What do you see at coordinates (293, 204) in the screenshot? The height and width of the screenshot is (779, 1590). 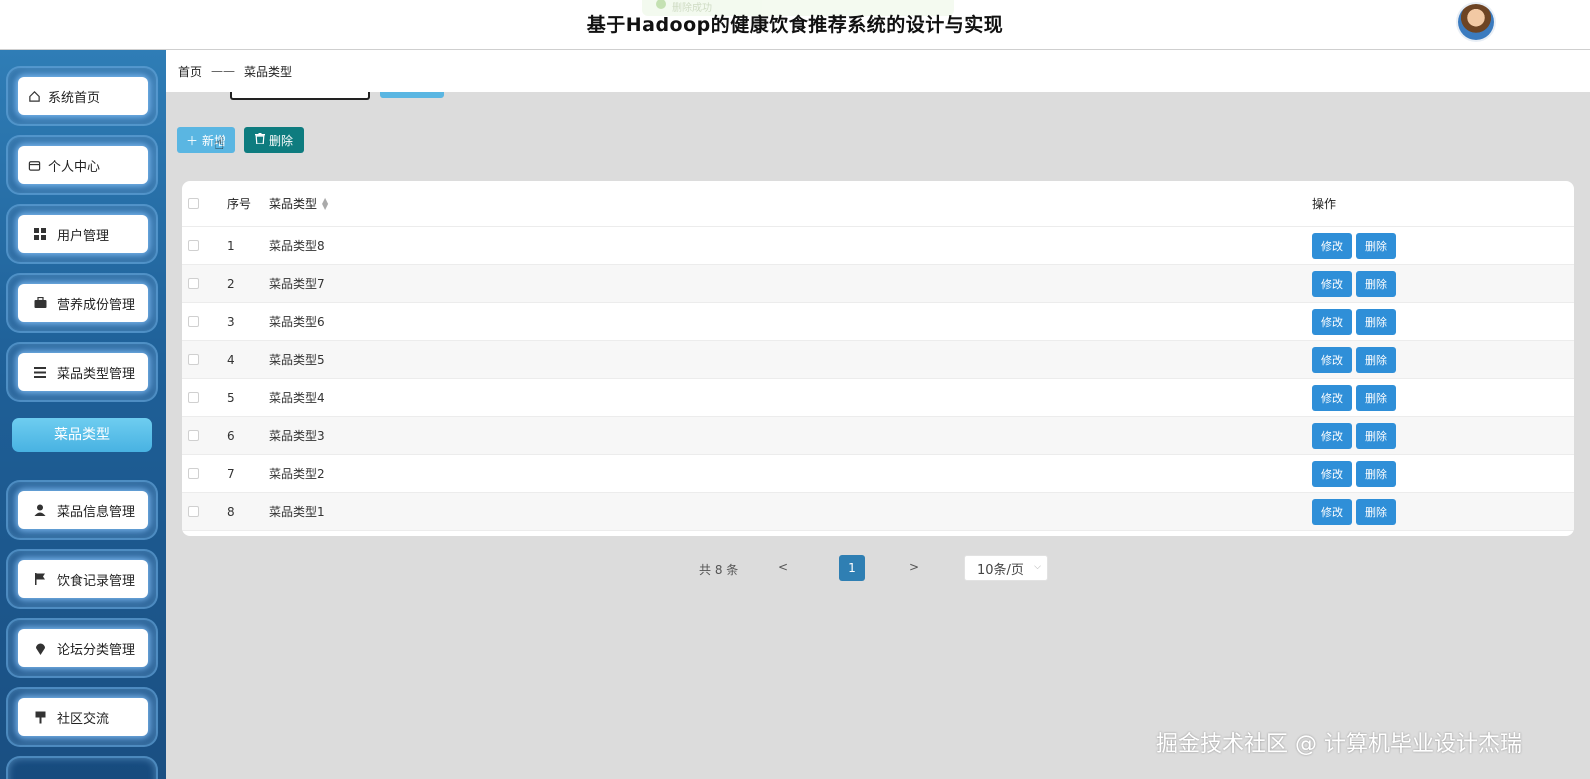 I see `header-dish-type: 菜品类型` at bounding box center [293, 204].